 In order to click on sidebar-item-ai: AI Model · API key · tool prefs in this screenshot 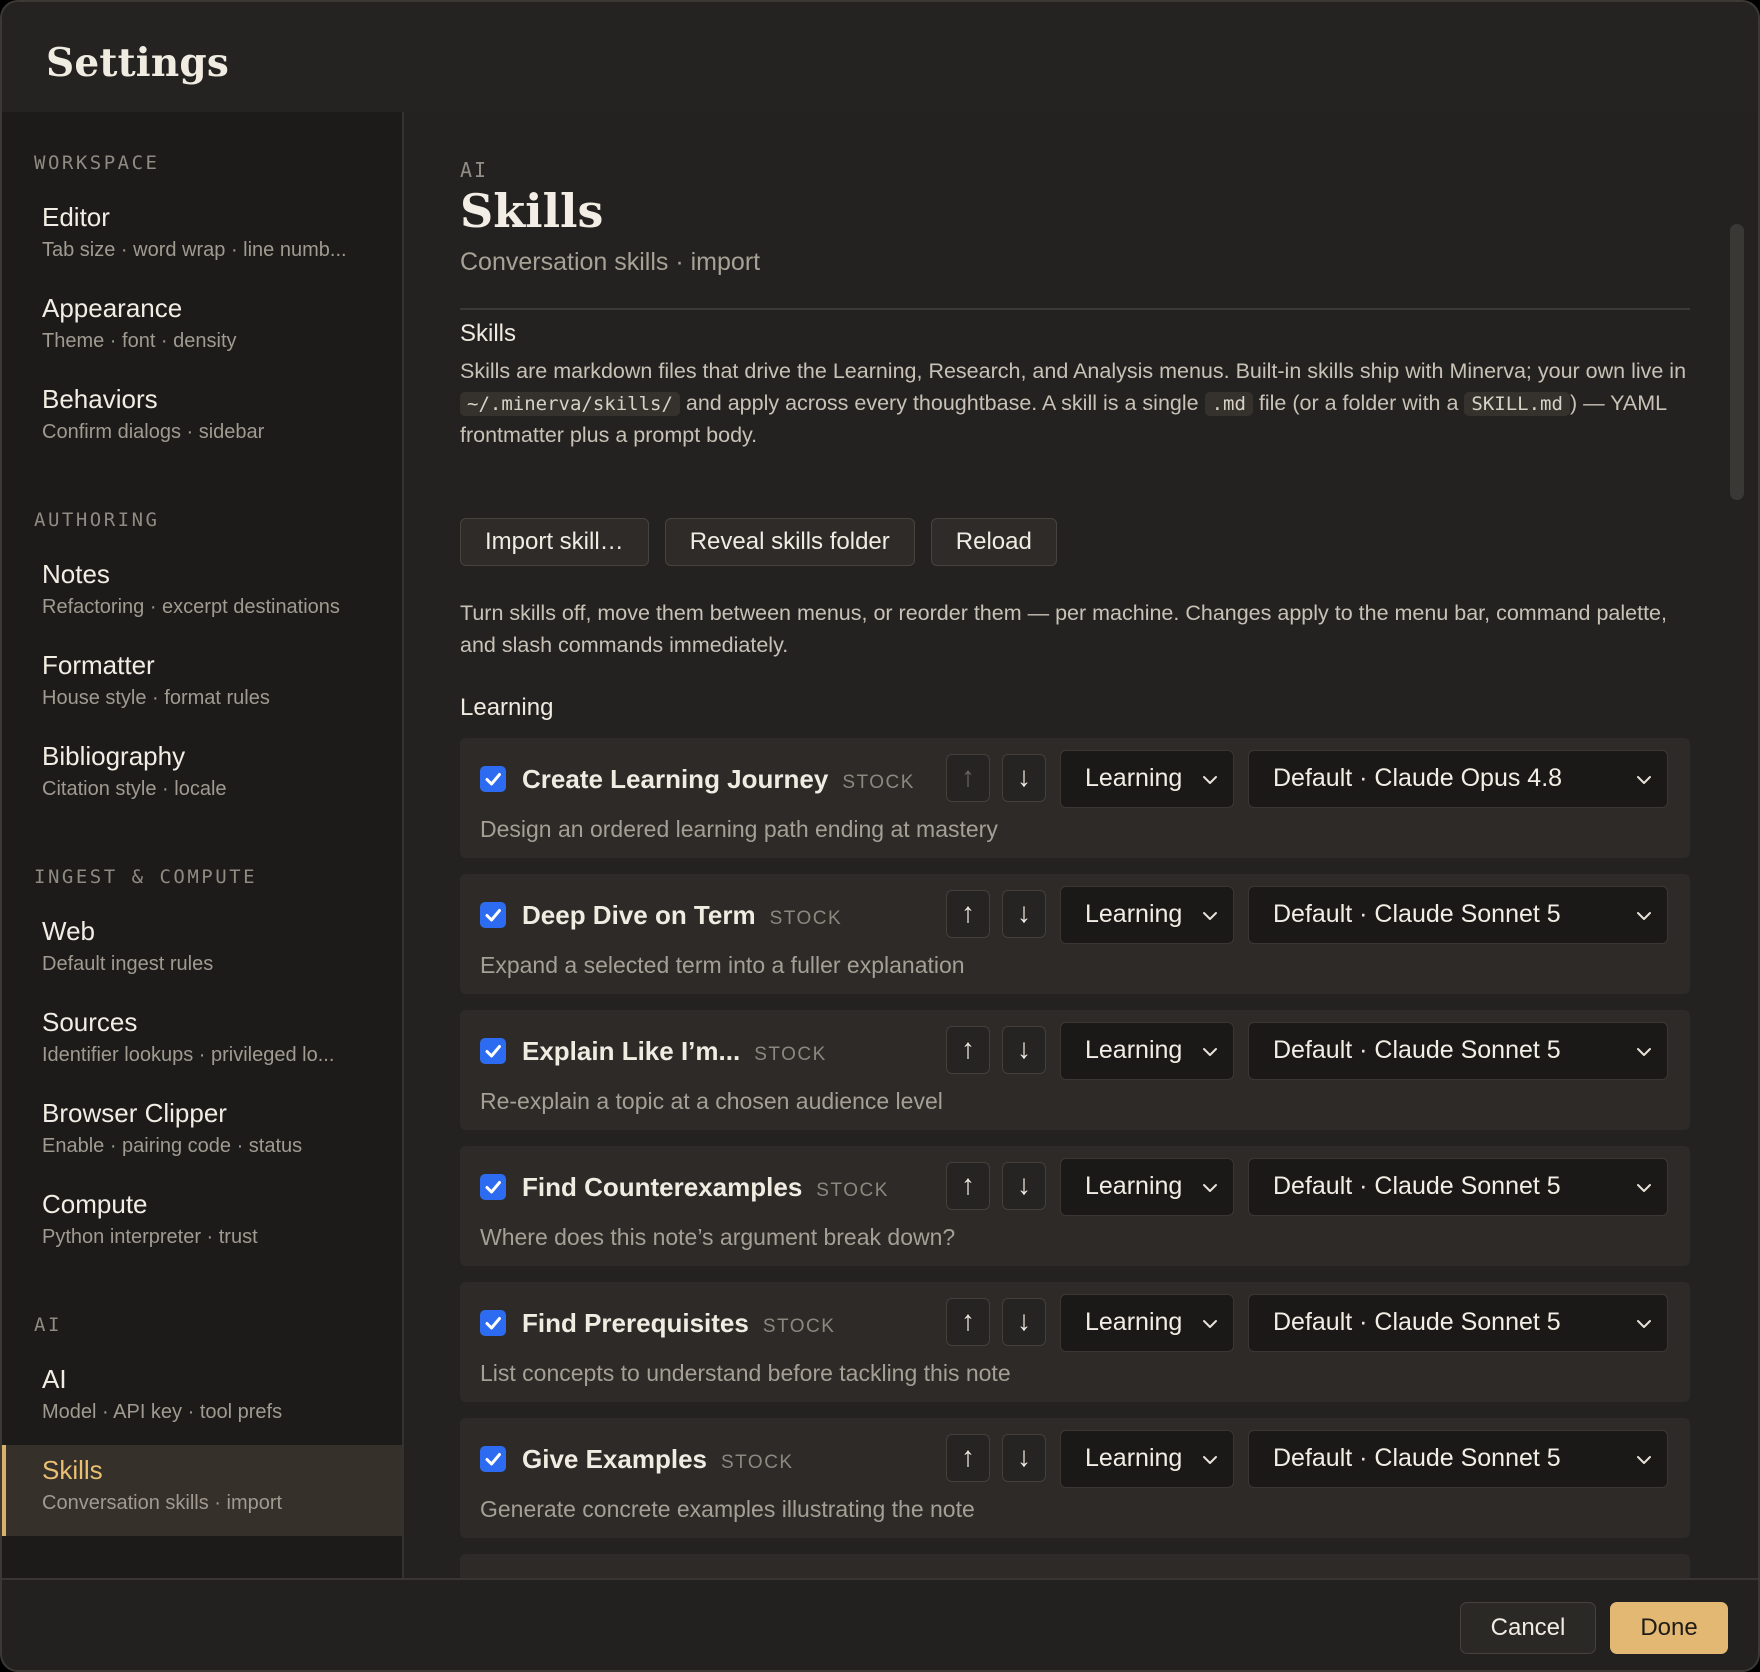, I will do `click(202, 1399)`.